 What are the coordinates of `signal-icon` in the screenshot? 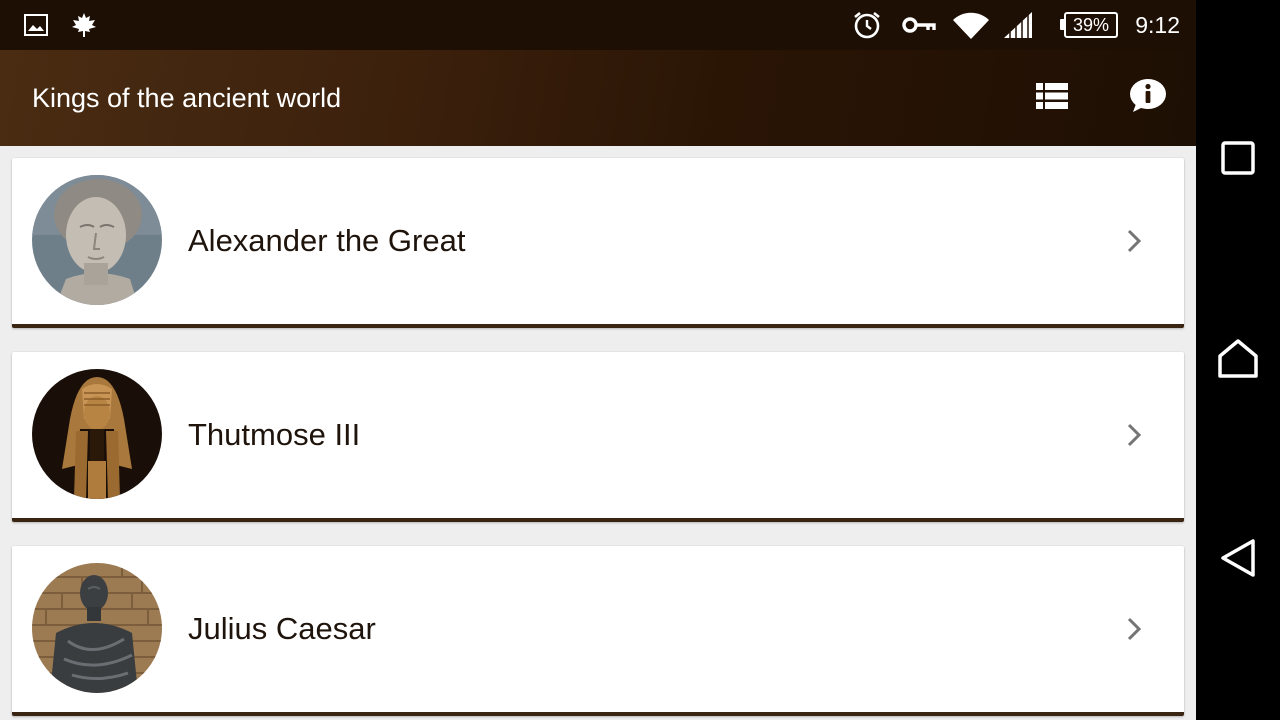 It's located at (1018, 25).